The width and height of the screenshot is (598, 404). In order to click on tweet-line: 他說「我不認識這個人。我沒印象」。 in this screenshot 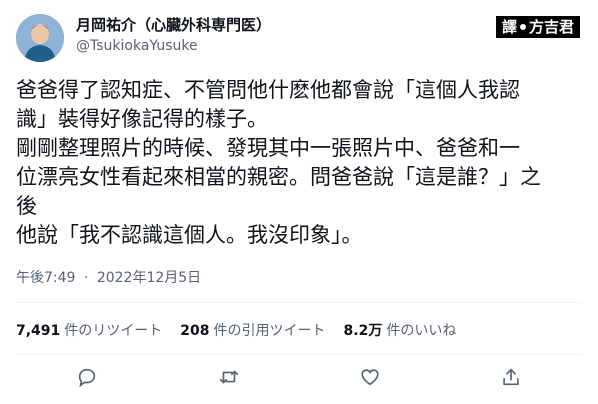, I will do `click(189, 235)`.